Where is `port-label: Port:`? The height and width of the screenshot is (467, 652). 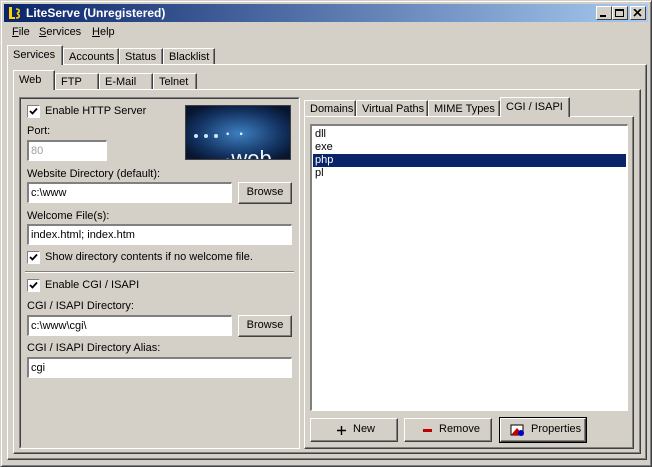
port-label: Port: is located at coordinates (39, 131).